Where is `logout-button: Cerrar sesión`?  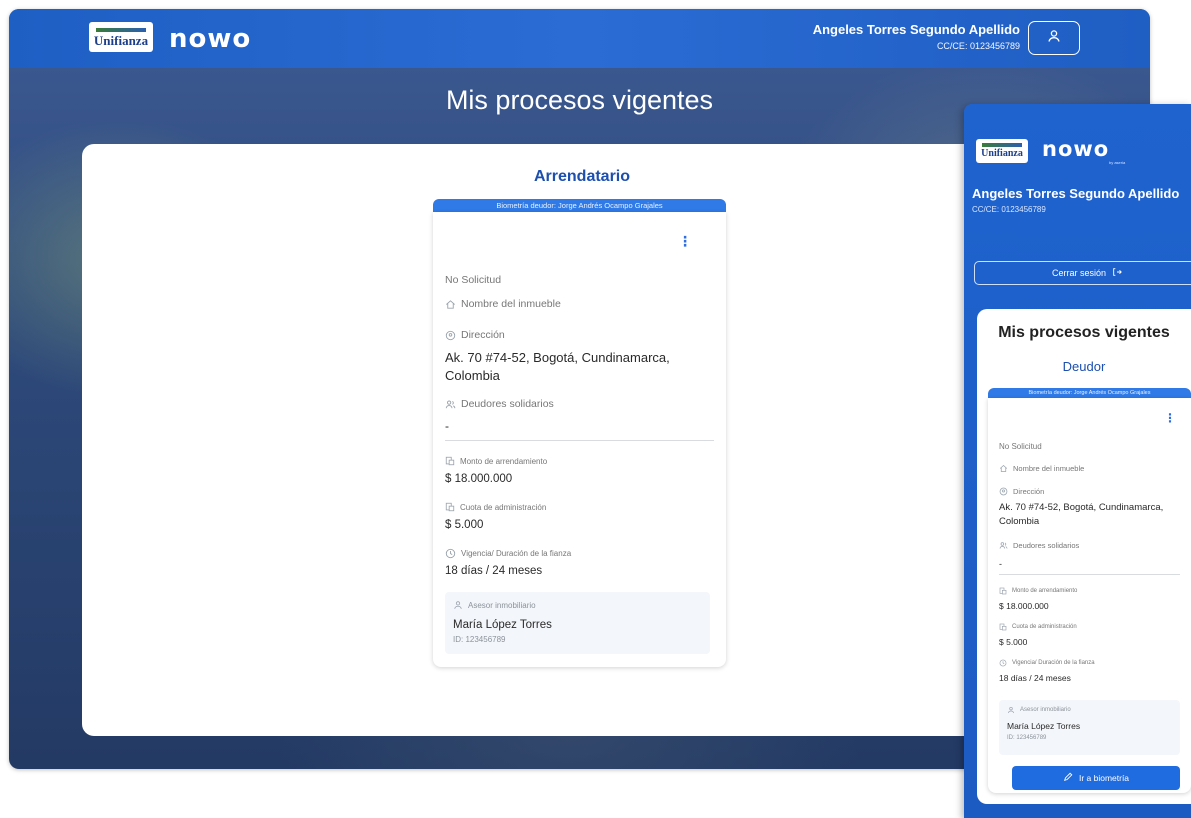
logout-button: Cerrar sesión is located at coordinates (1082, 273).